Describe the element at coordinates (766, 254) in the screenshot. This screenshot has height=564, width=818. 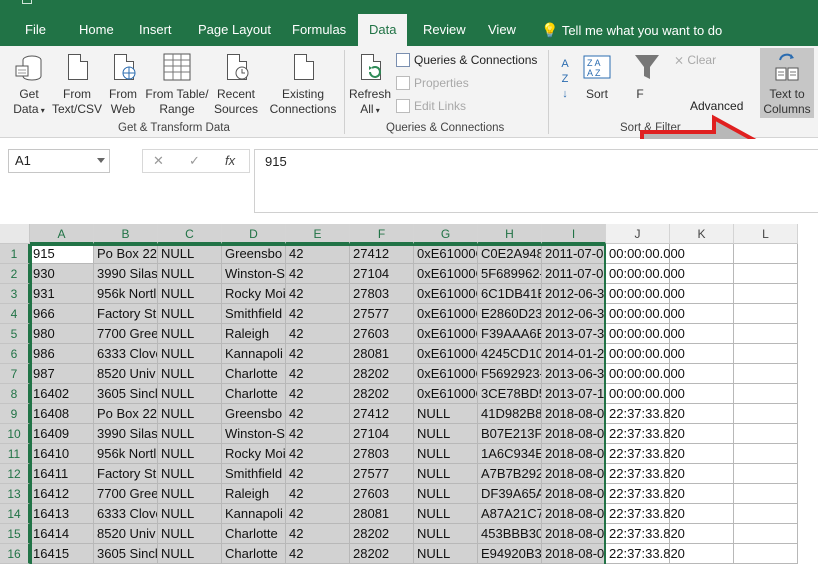
I see `cell-l1` at that location.